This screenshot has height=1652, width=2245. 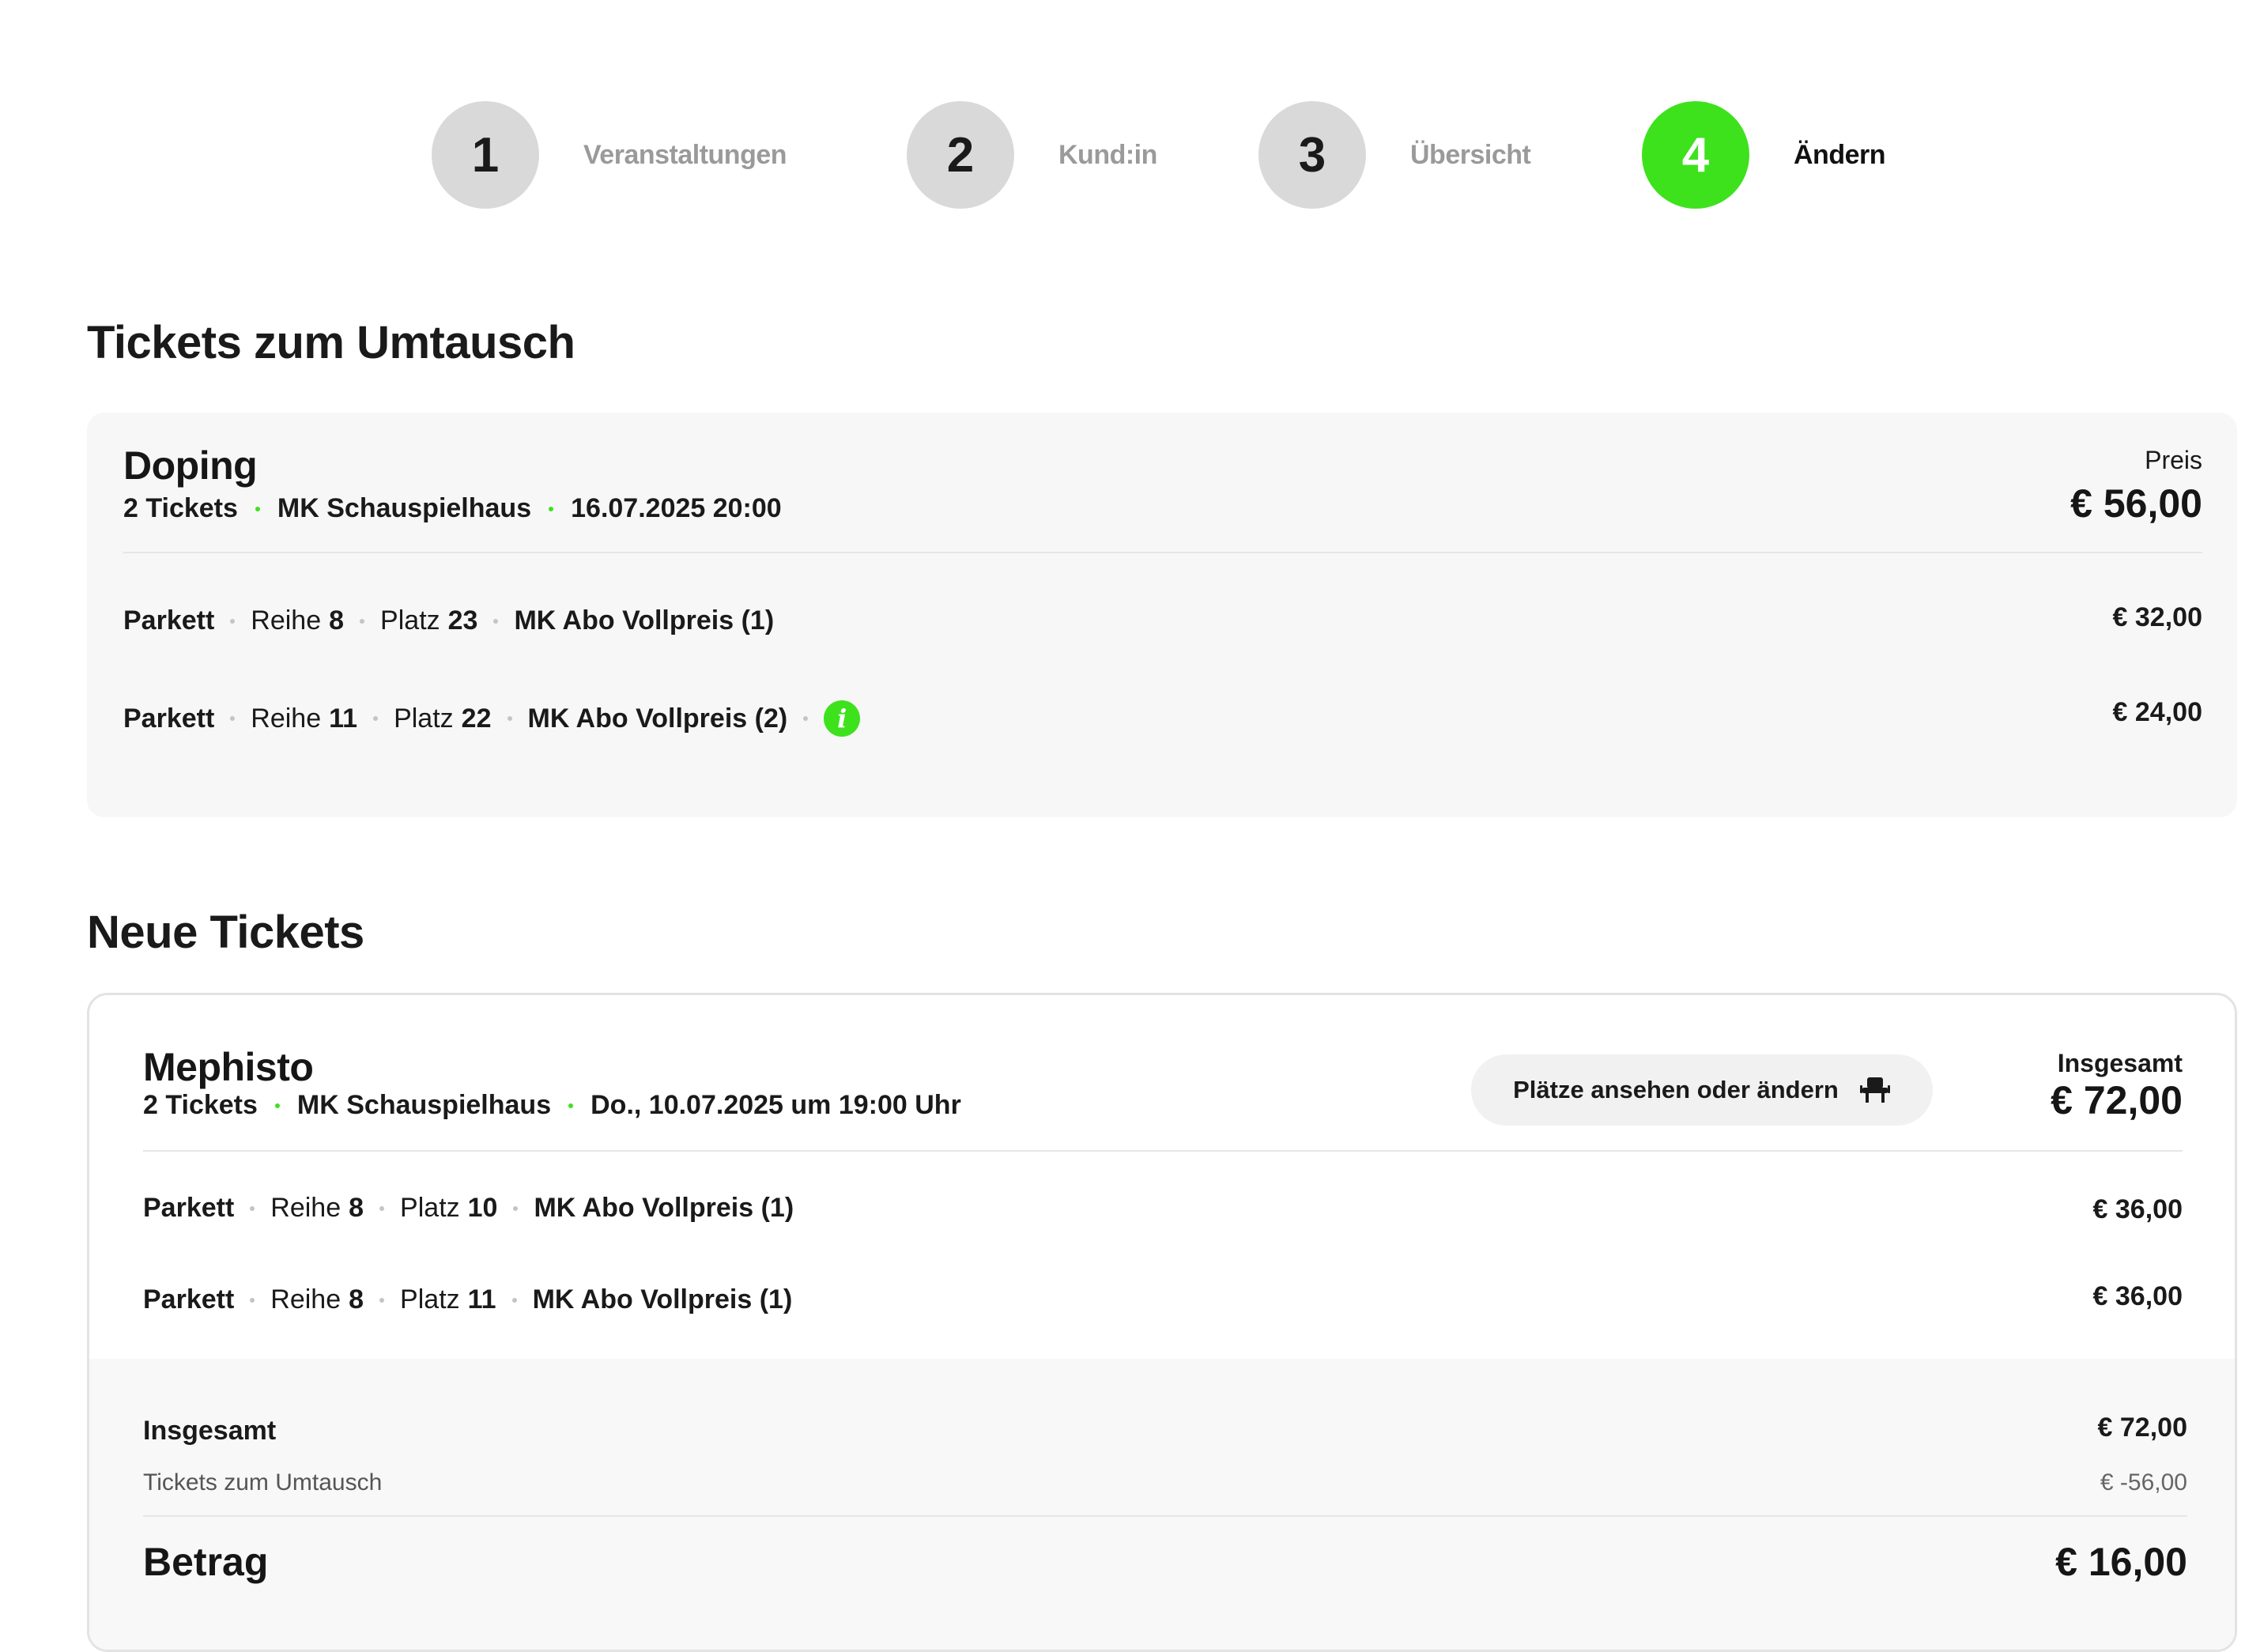 I want to click on summary-exchange-value: € -56,00, so click(x=2143, y=1482).